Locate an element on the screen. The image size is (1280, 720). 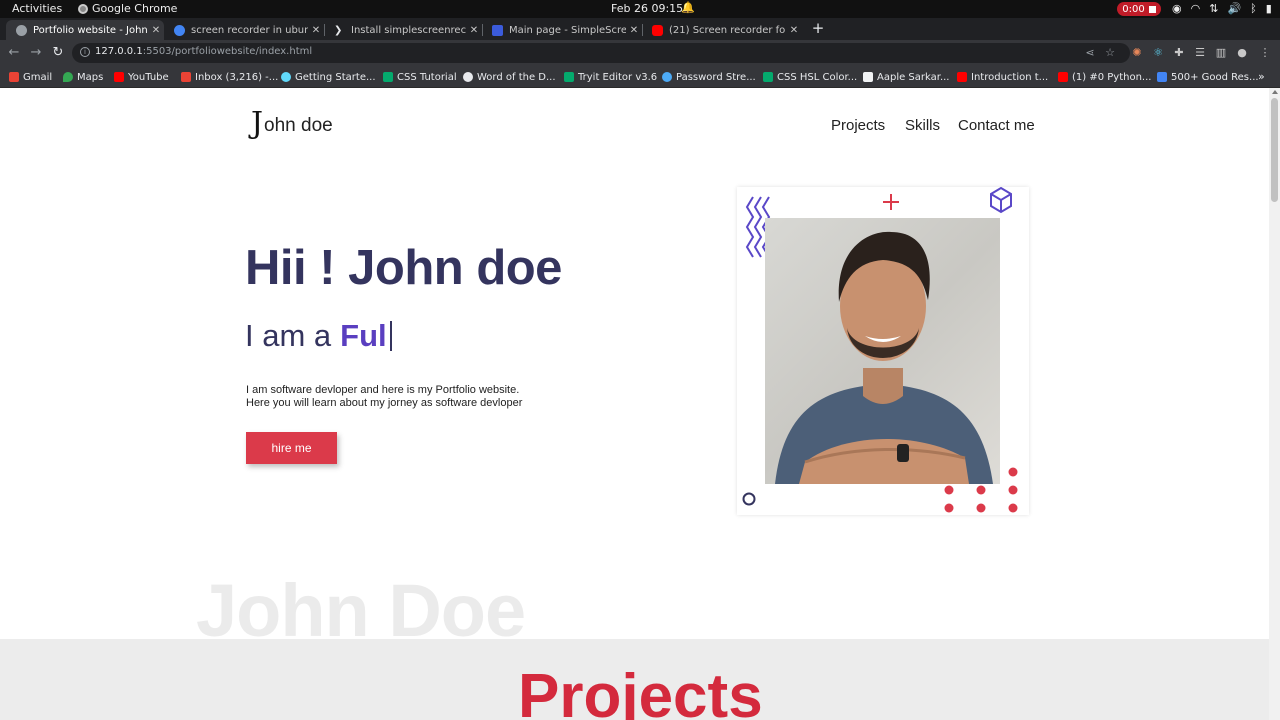
profile-avatar-icon: ● is located at coordinates (1242, 53).